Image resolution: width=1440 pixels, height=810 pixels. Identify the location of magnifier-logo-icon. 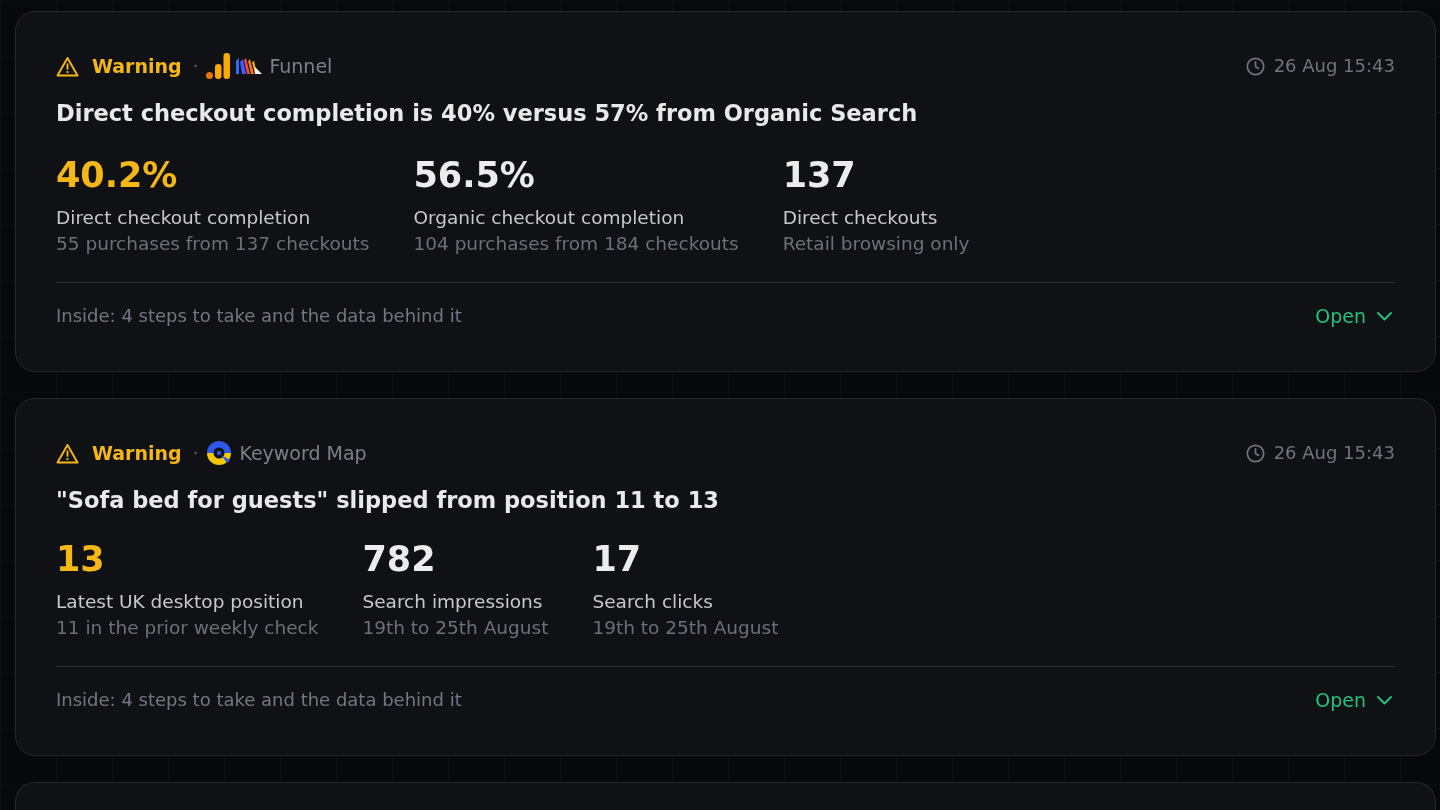
(219, 453).